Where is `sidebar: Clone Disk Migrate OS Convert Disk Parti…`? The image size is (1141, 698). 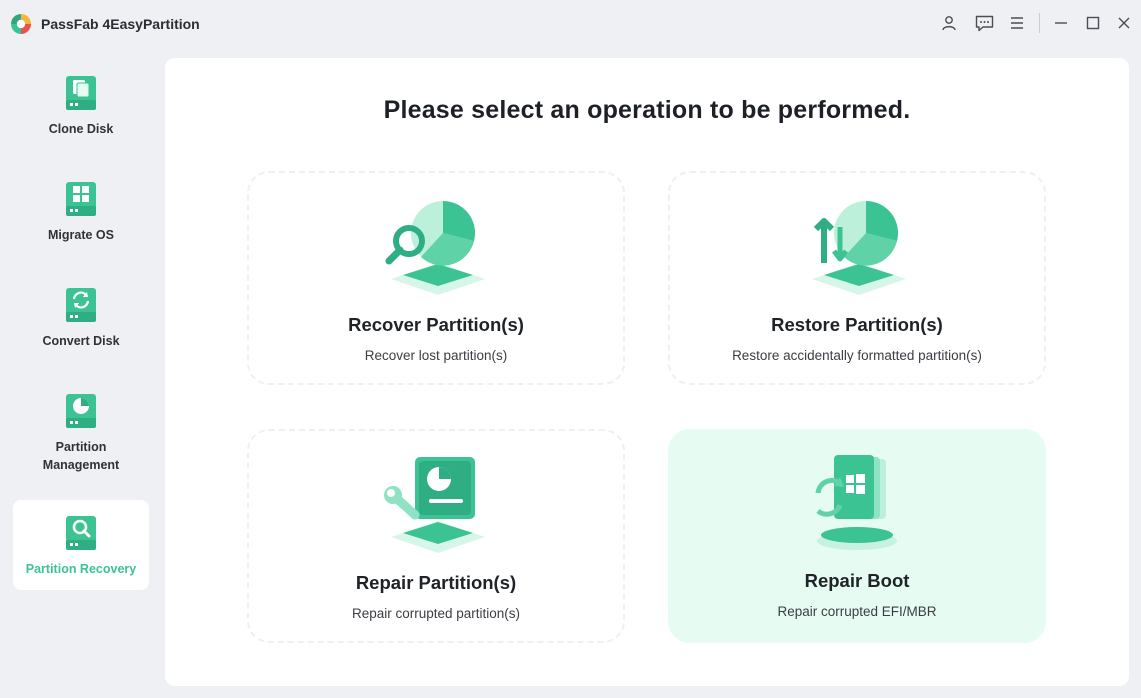
sidebar: Clone Disk Migrate OS Convert Disk Parti… is located at coordinates (81, 372).